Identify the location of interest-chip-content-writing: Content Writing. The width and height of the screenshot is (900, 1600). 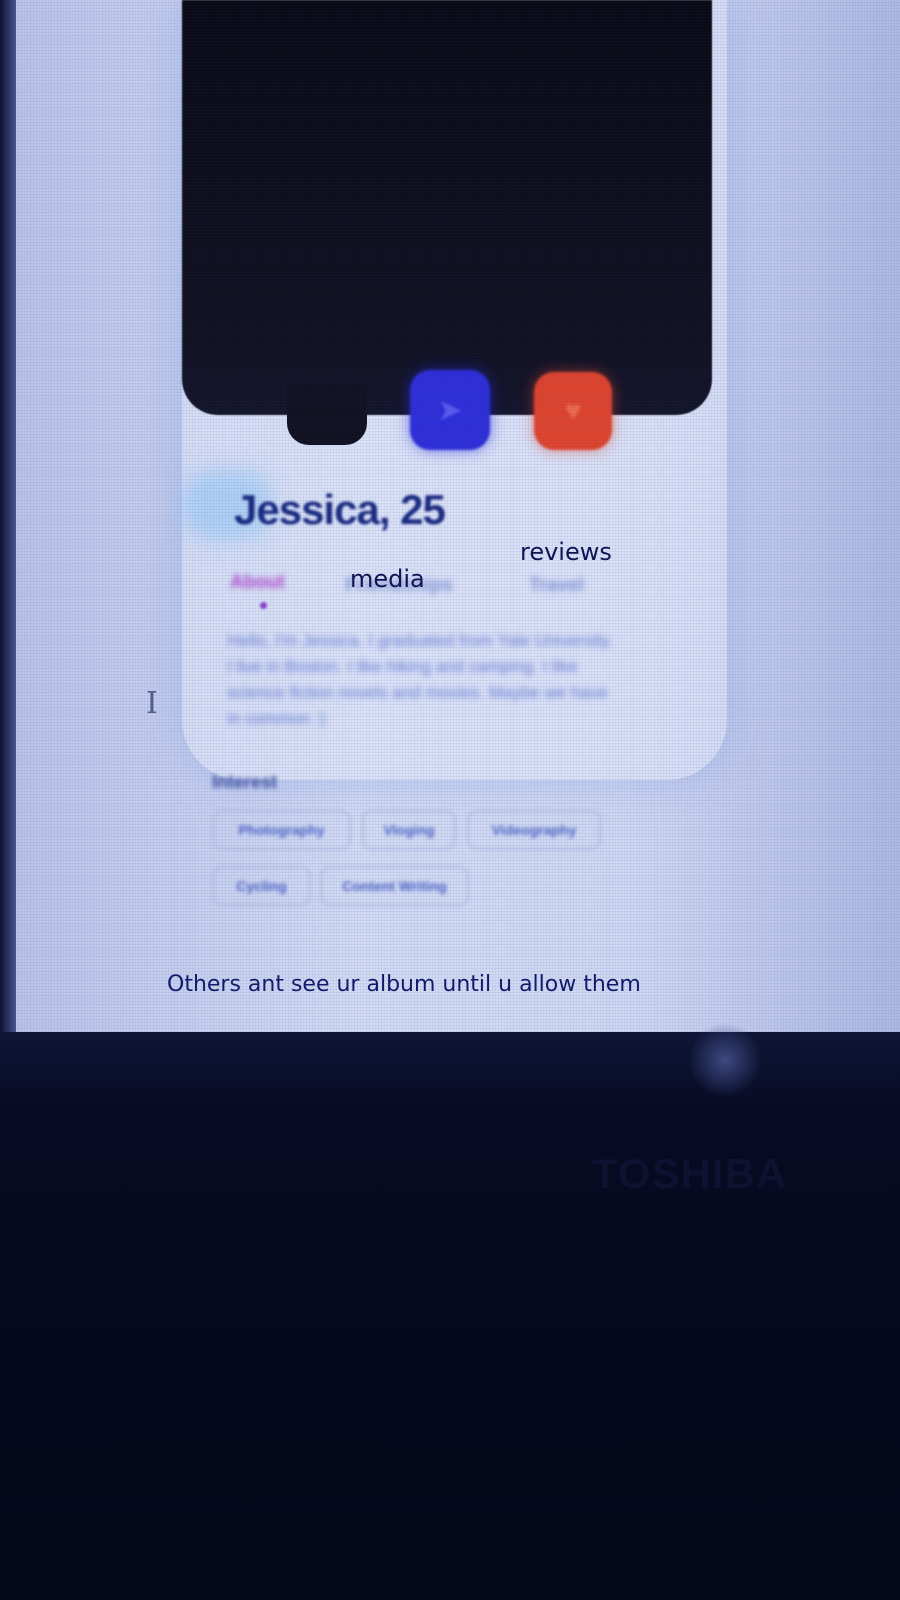
(394, 886).